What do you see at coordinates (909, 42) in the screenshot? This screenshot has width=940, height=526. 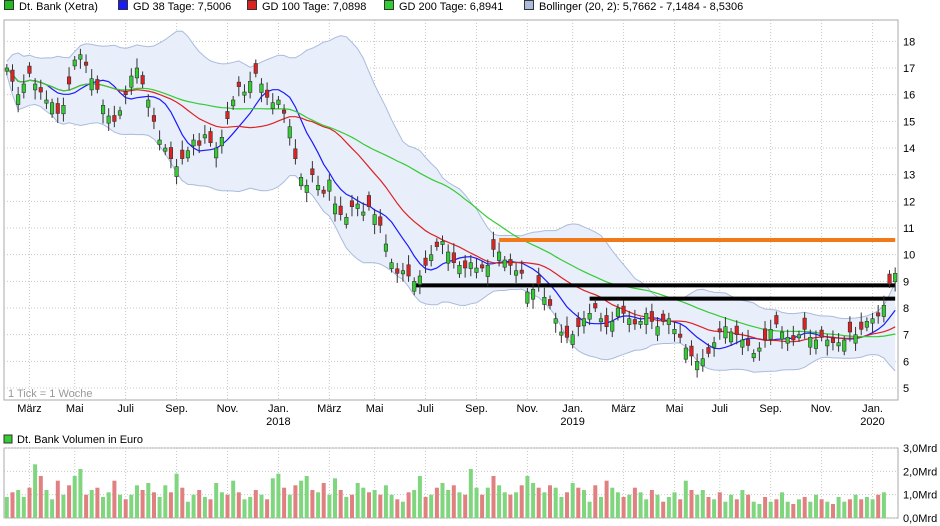 I see `price-y-tick-label: 18` at bounding box center [909, 42].